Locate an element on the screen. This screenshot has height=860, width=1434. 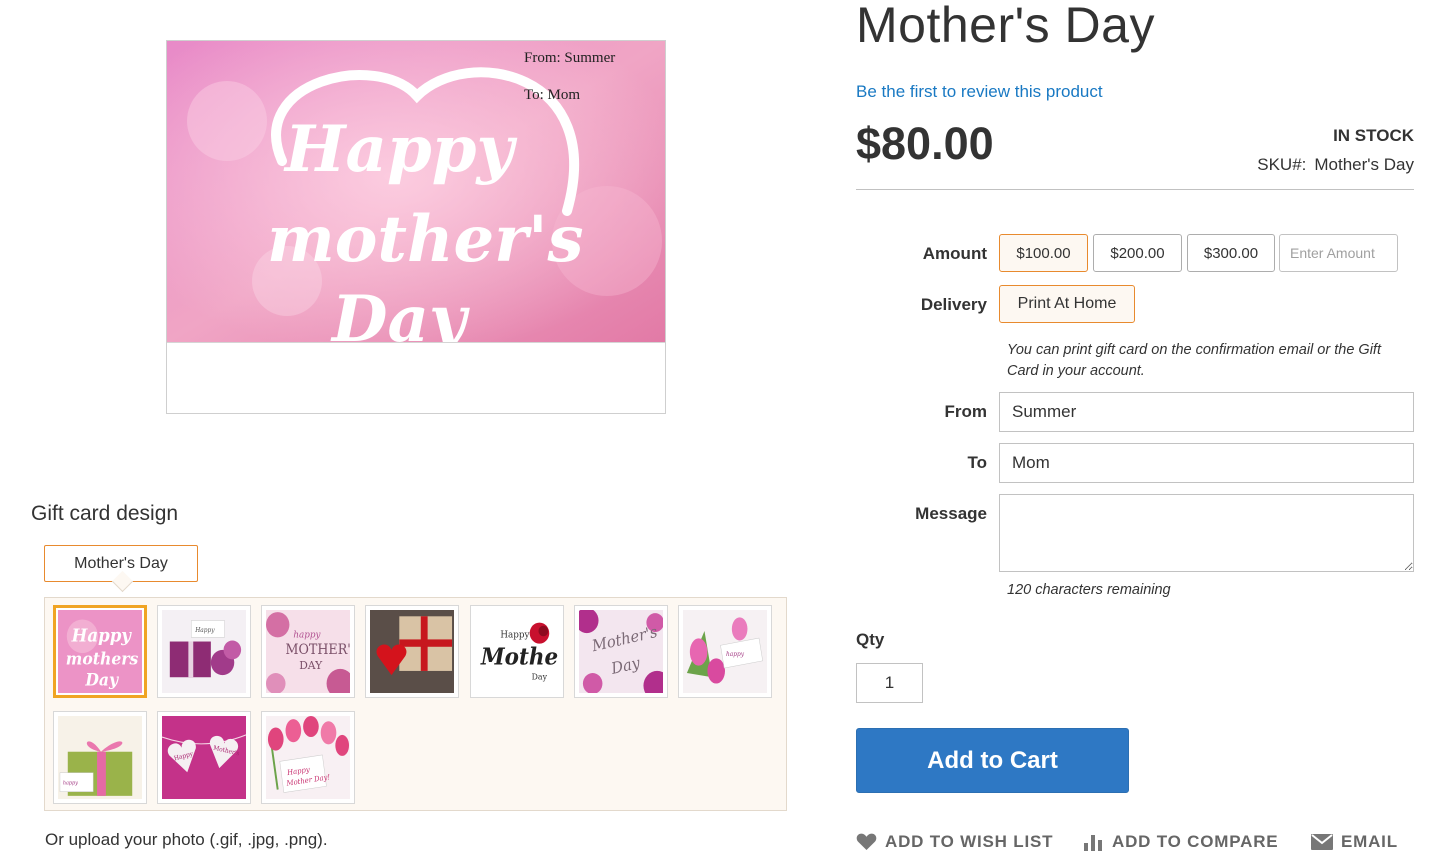
qty-label: Qty is located at coordinates (870, 639).